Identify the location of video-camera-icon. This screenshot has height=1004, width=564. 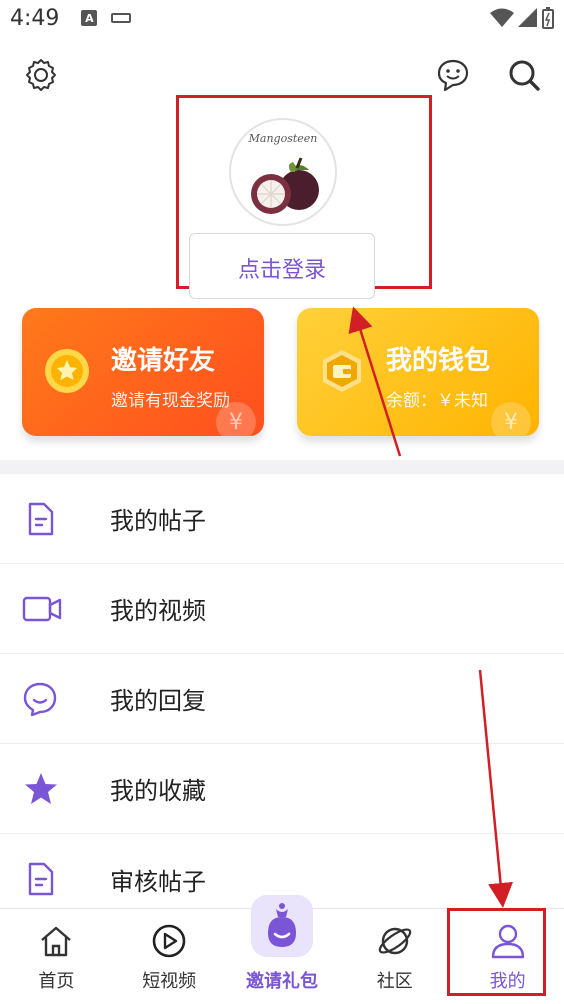
(55, 609).